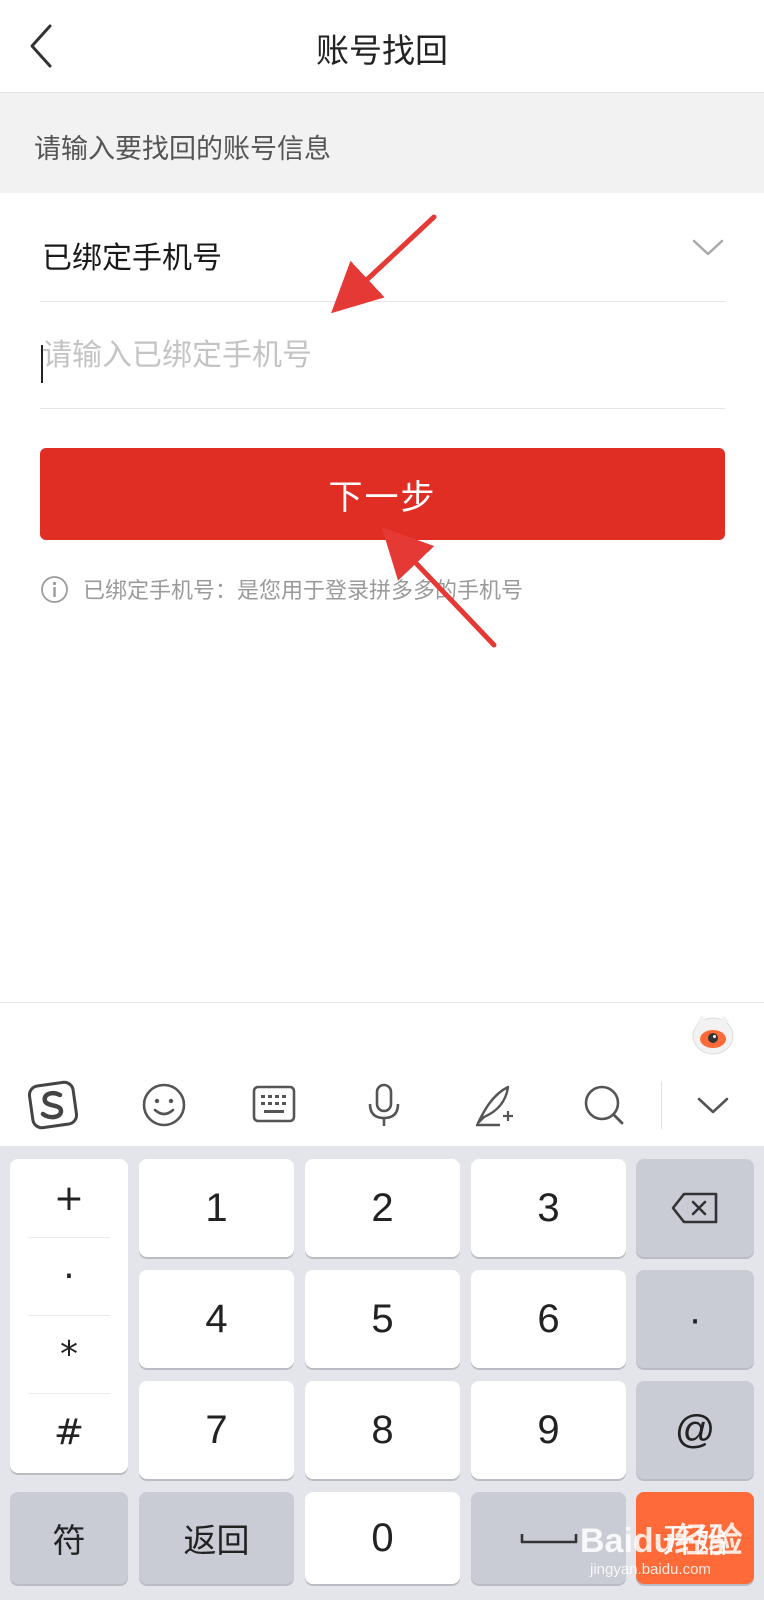 Image resolution: width=764 pixels, height=1600 pixels. I want to click on info-icon, so click(54, 589).